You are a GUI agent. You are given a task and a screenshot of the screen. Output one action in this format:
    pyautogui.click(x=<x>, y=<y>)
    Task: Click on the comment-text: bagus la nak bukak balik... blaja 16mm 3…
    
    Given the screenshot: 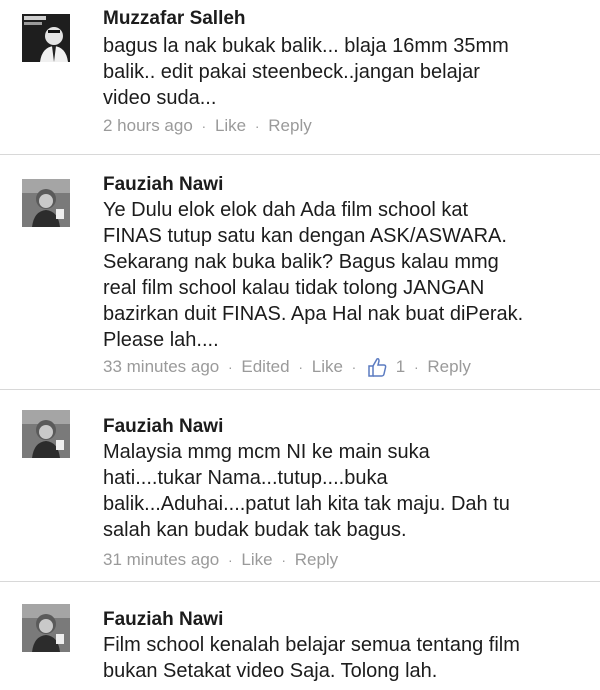 What is the action you would take?
    pyautogui.click(x=306, y=72)
    